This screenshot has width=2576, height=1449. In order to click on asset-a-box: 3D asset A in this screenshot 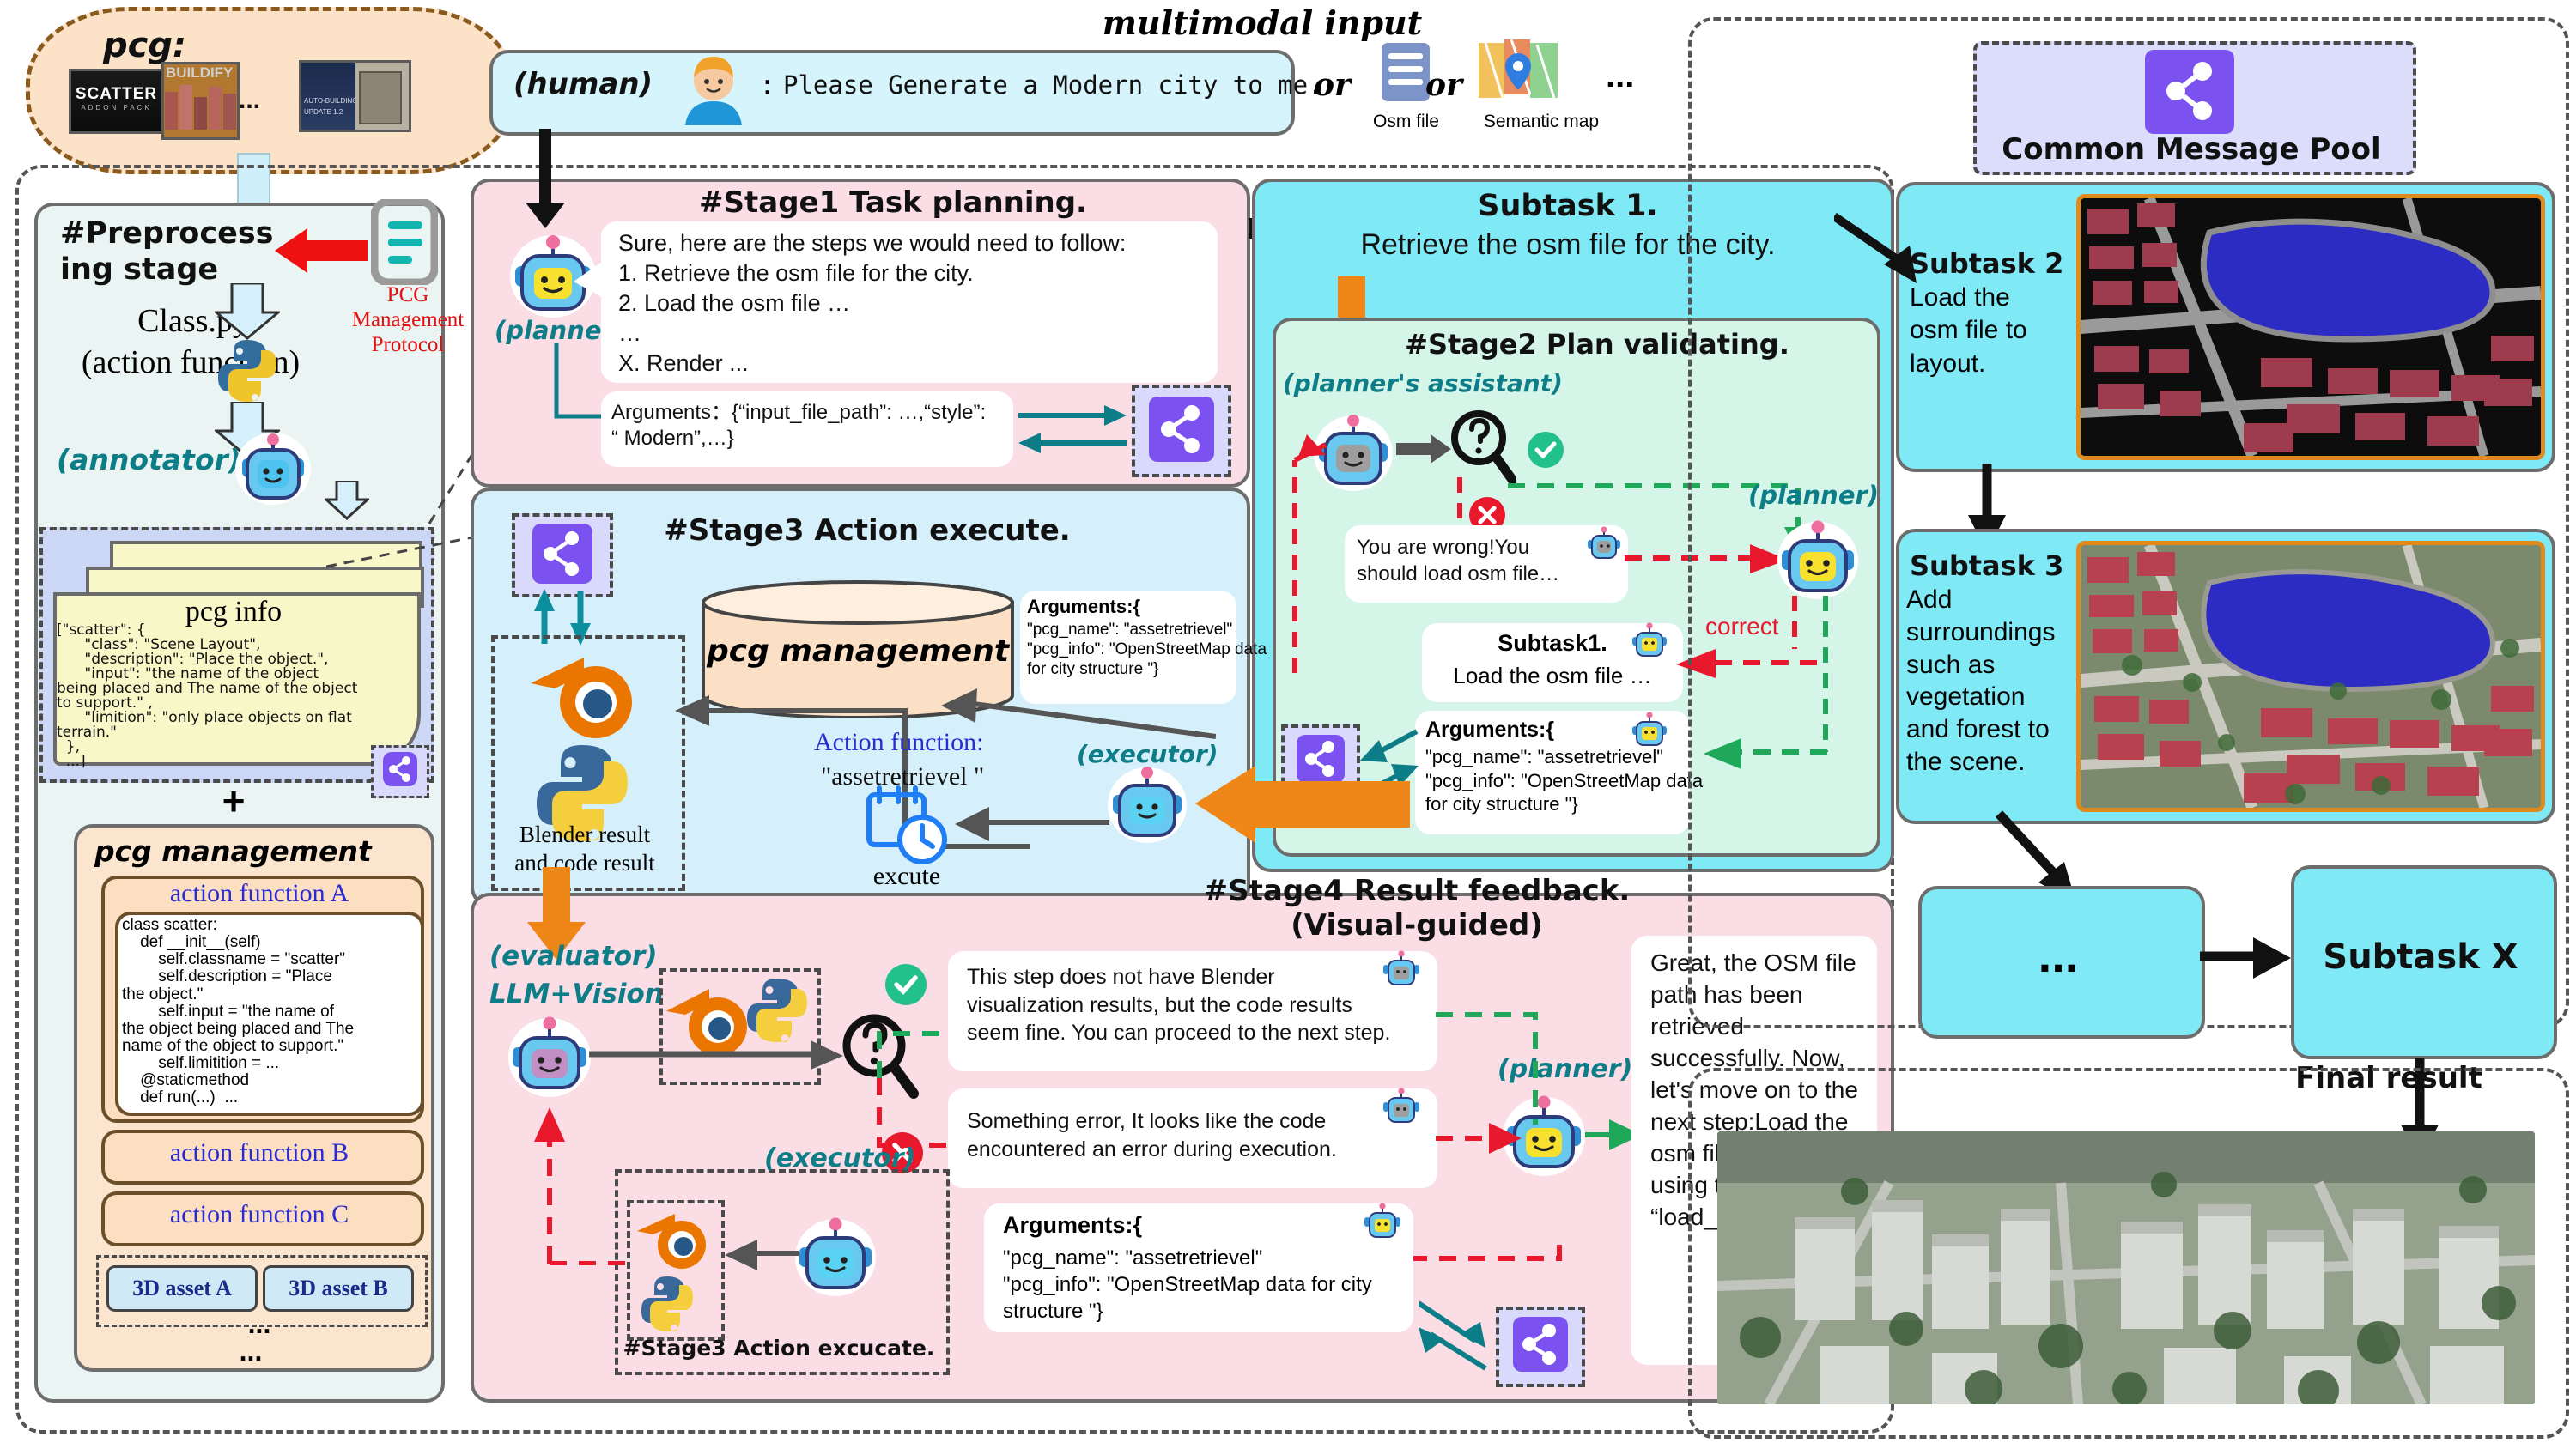, I will do `click(182, 1288)`.